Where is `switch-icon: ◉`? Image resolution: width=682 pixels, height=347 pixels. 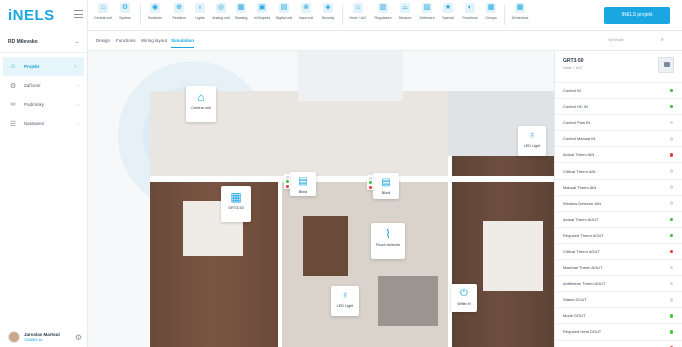
switch-icon: ◉ is located at coordinates (155, 8).